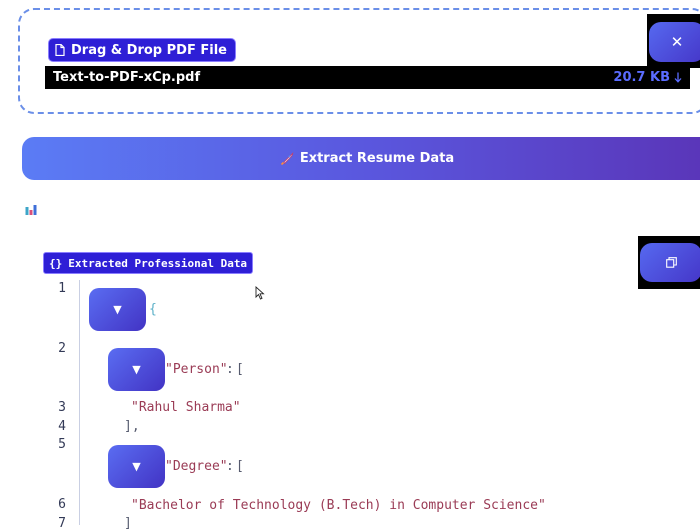 The width and height of the screenshot is (700, 531). What do you see at coordinates (62, 444) in the screenshot?
I see `line-number: 5` at bounding box center [62, 444].